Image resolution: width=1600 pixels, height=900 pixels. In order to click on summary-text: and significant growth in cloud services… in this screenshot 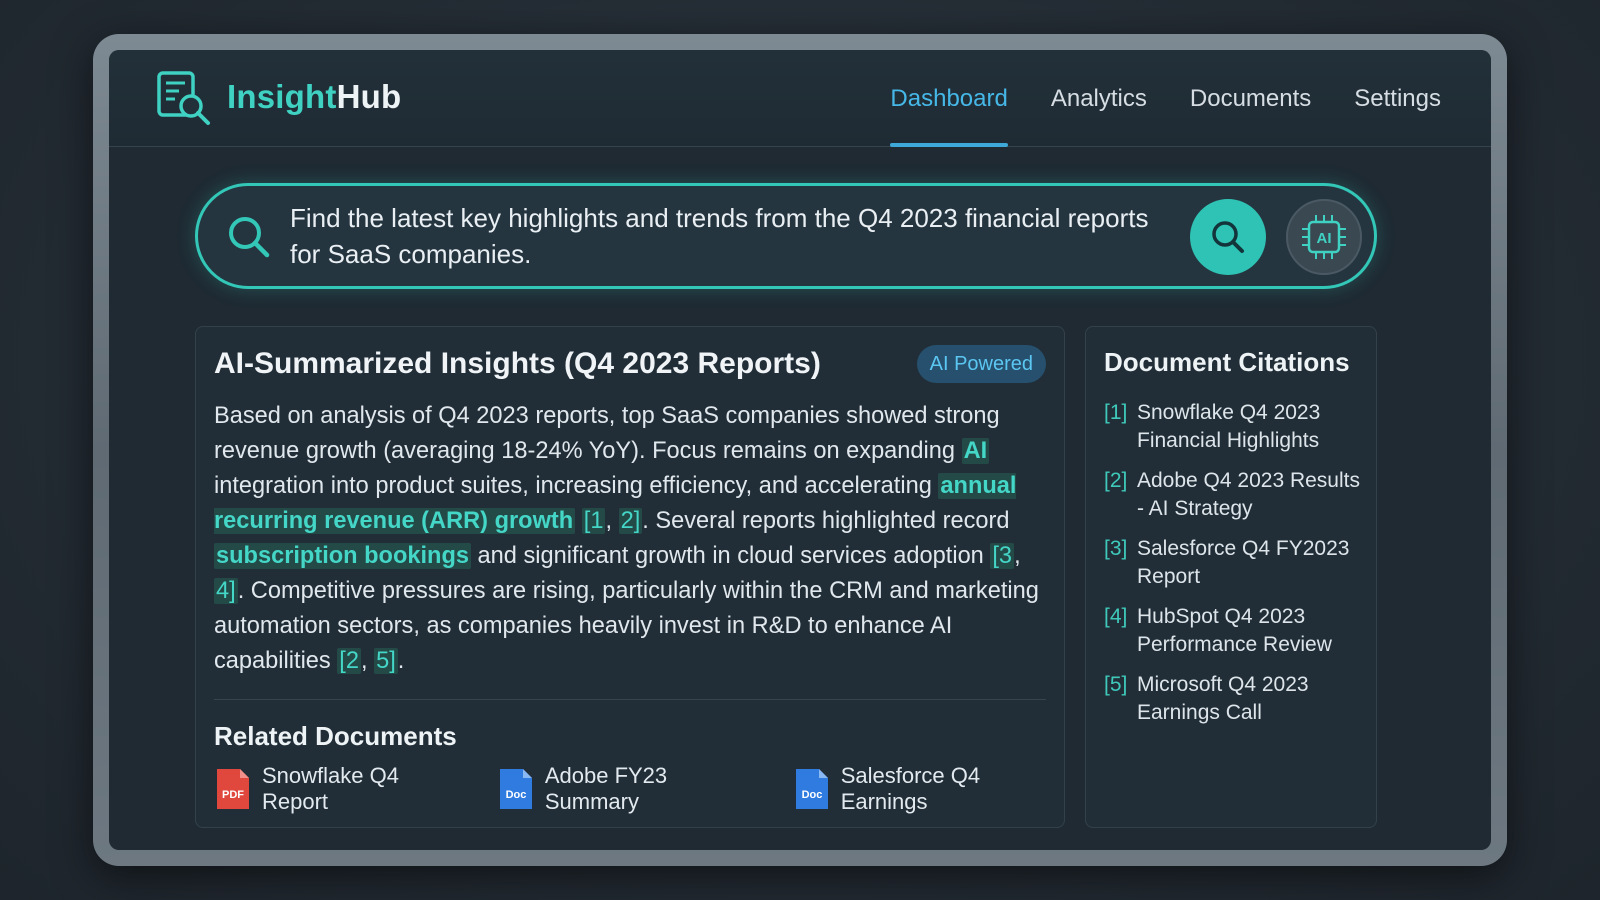, I will do `click(731, 556)`.